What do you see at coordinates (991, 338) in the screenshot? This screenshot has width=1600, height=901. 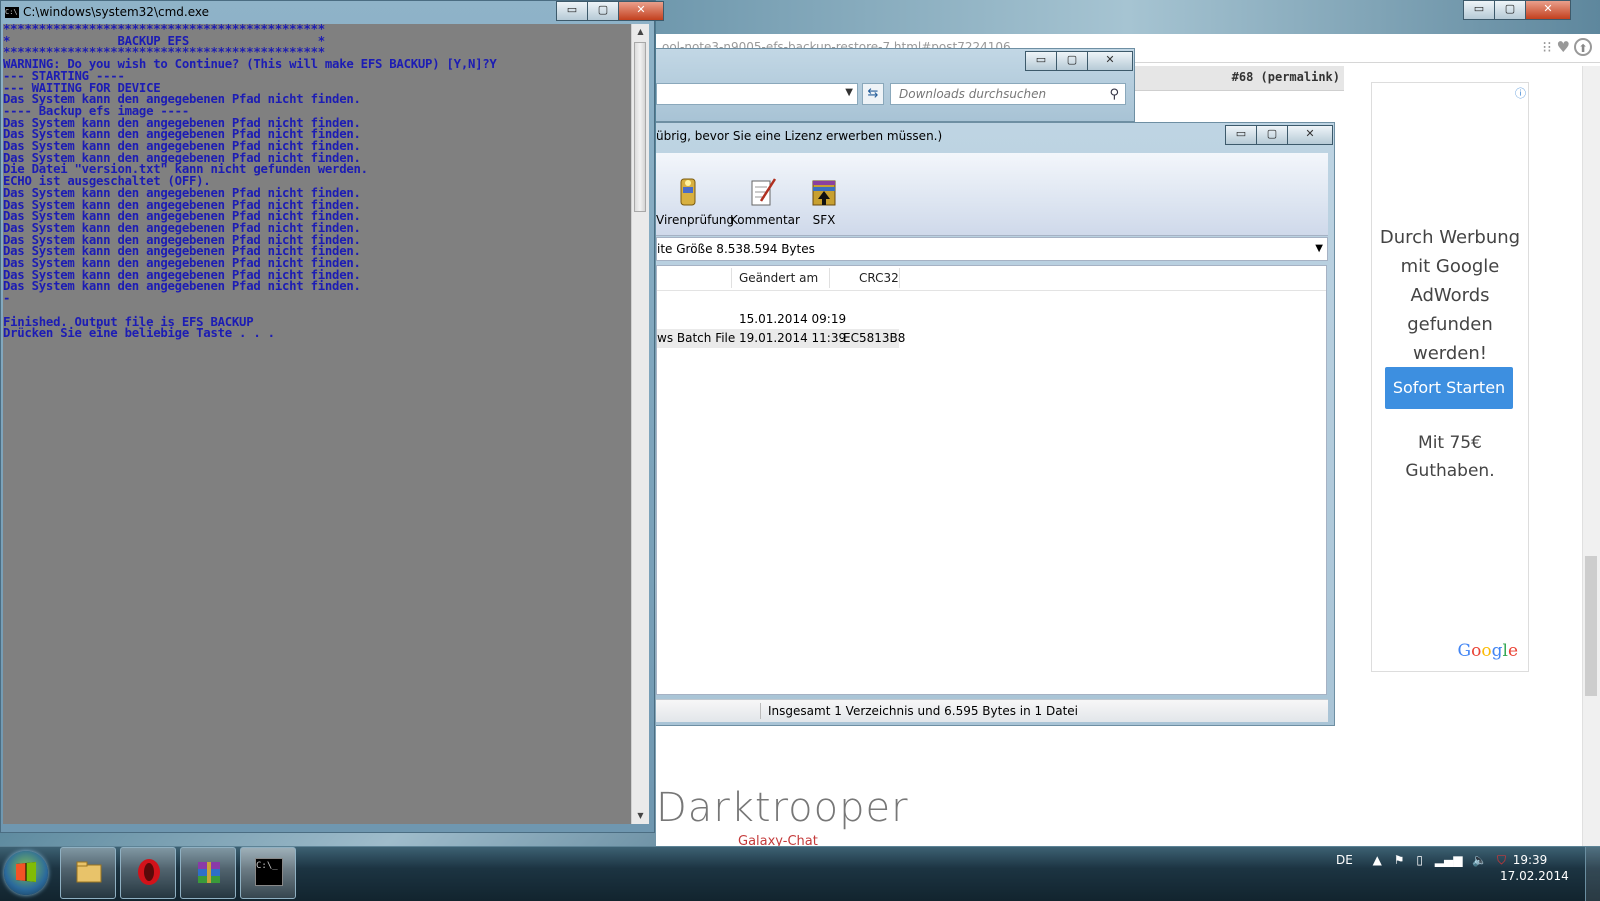 I see `table-row: ws Batch File 19.01.2014 11:39 EC5813B8` at bounding box center [991, 338].